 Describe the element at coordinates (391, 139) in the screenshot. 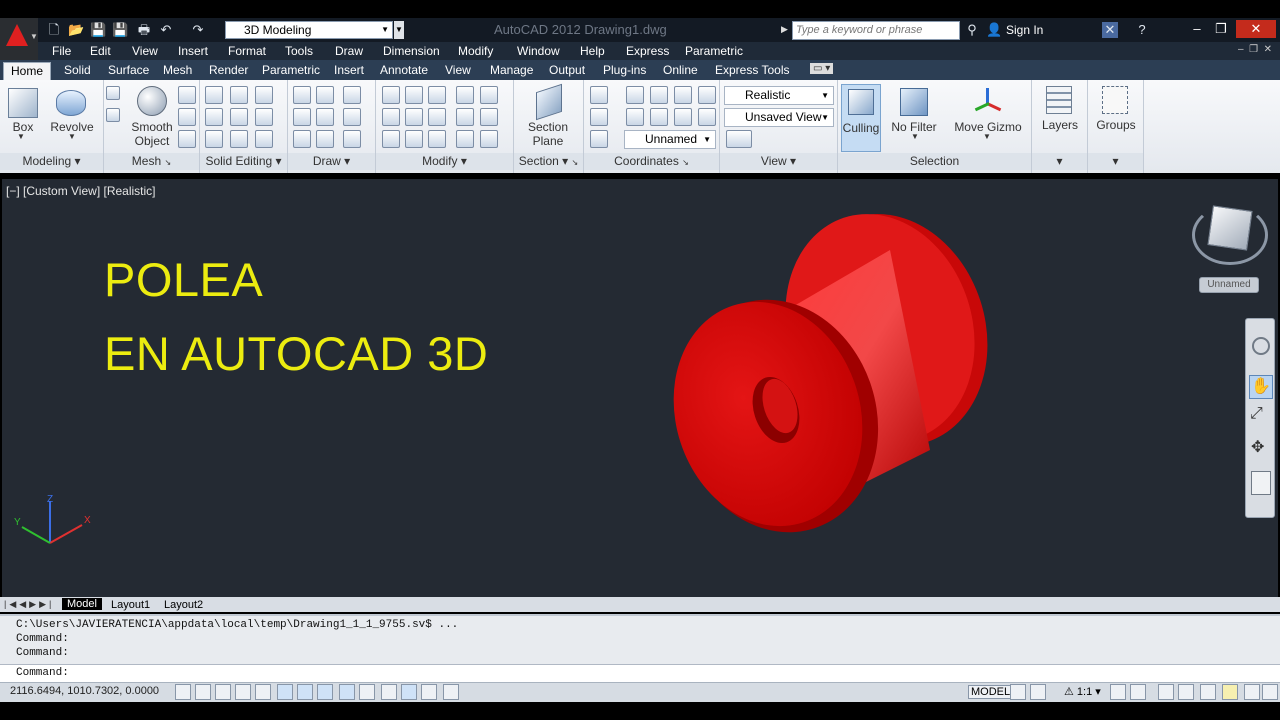

I see `erase-icon` at that location.